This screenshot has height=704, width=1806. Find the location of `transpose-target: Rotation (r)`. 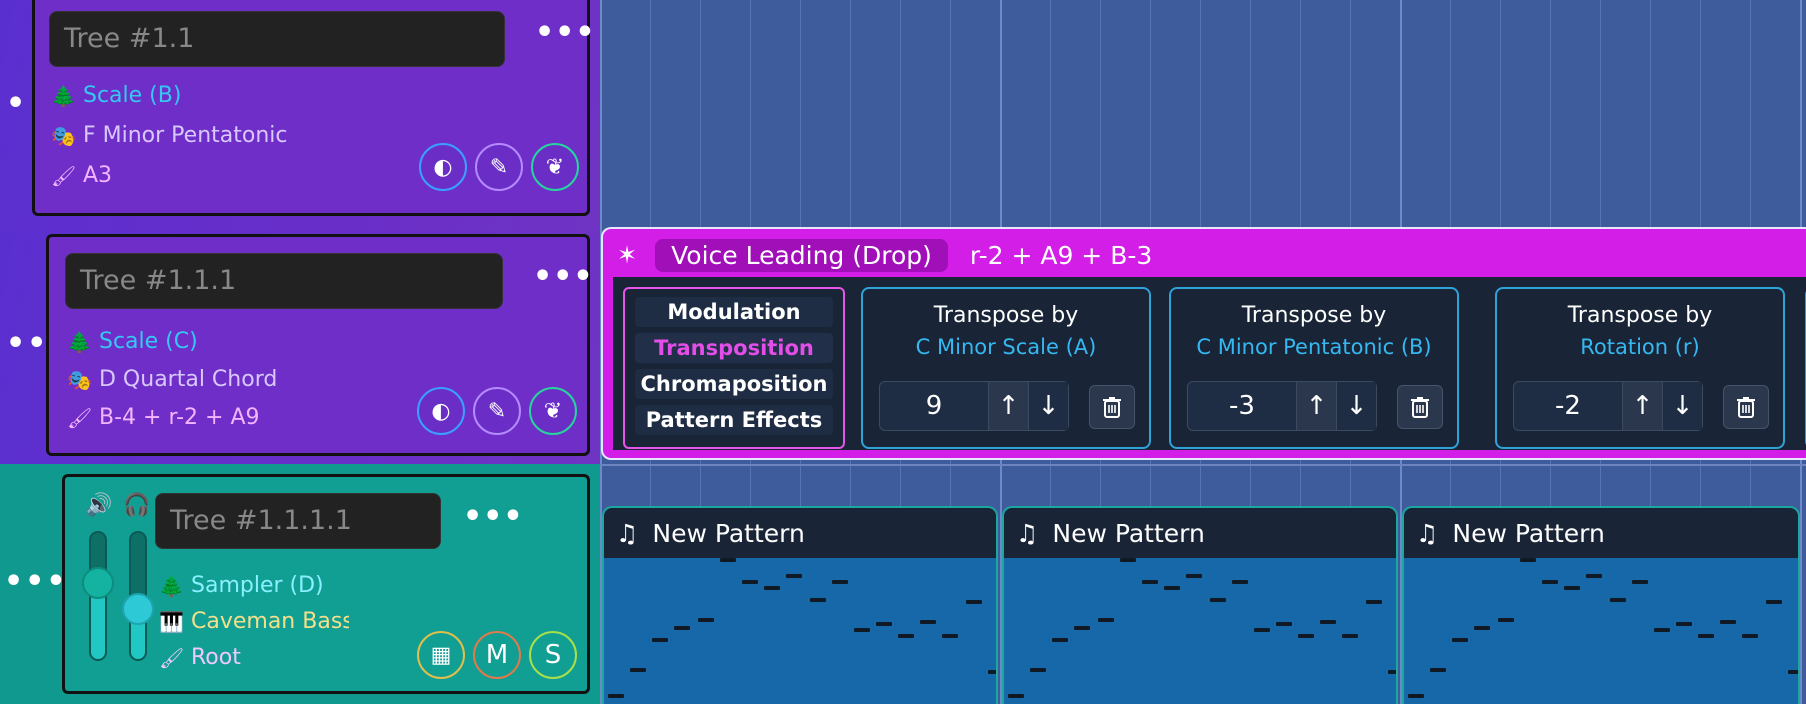

transpose-target: Rotation (r) is located at coordinates (1640, 347).